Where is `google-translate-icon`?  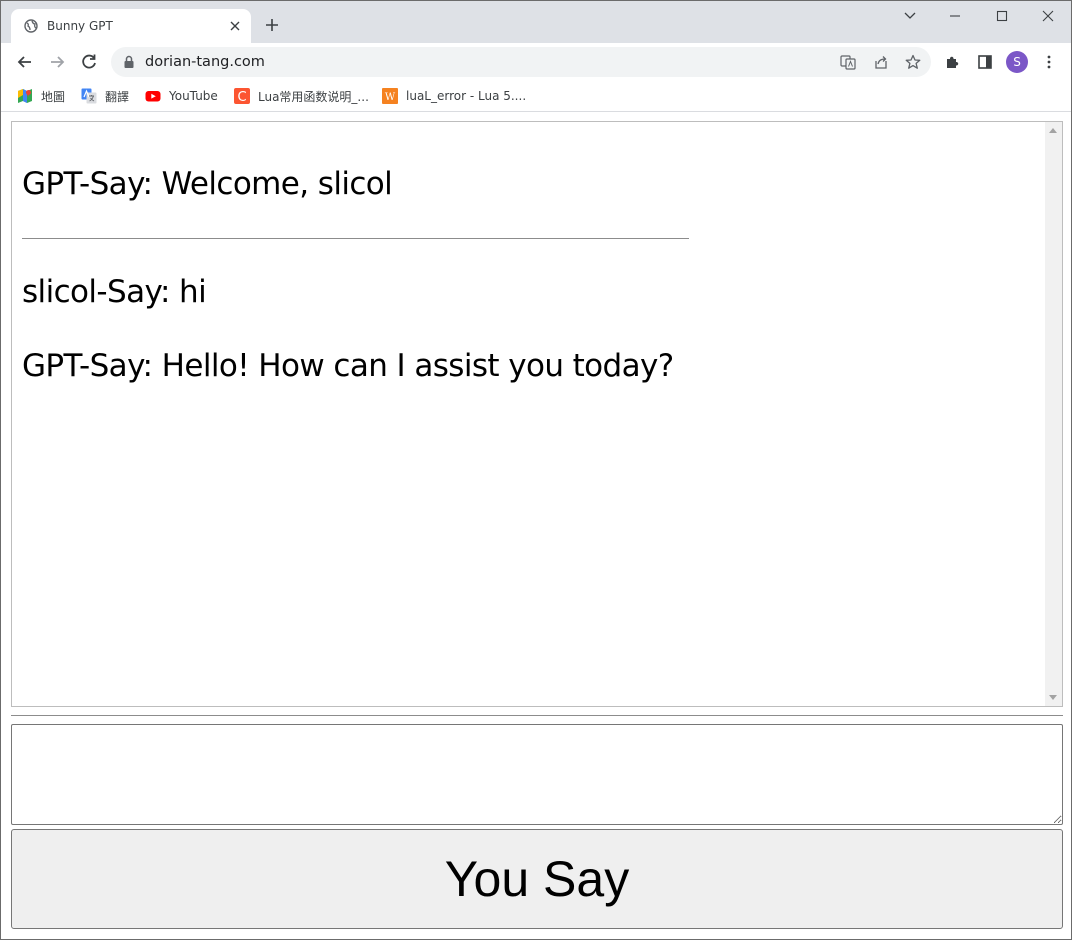 google-translate-icon is located at coordinates (89, 96).